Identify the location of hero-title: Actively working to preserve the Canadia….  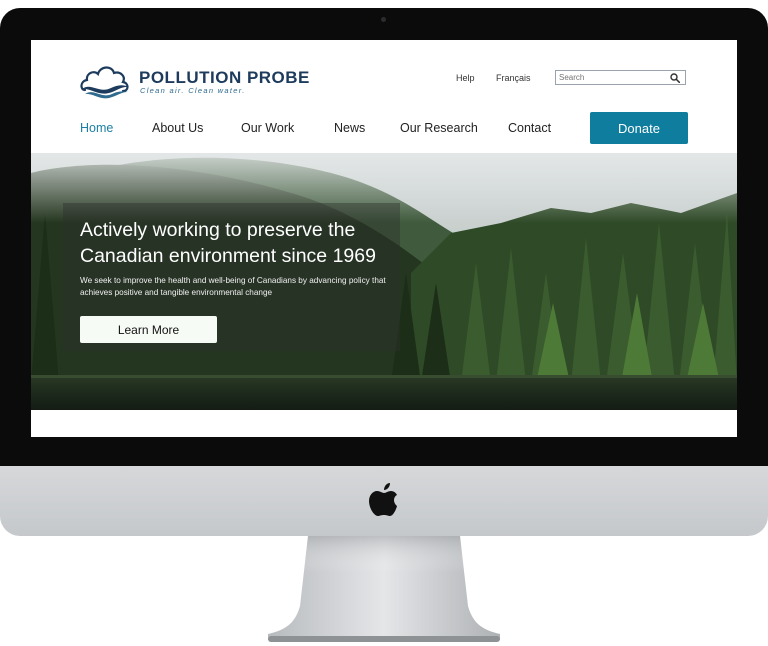
(228, 243).